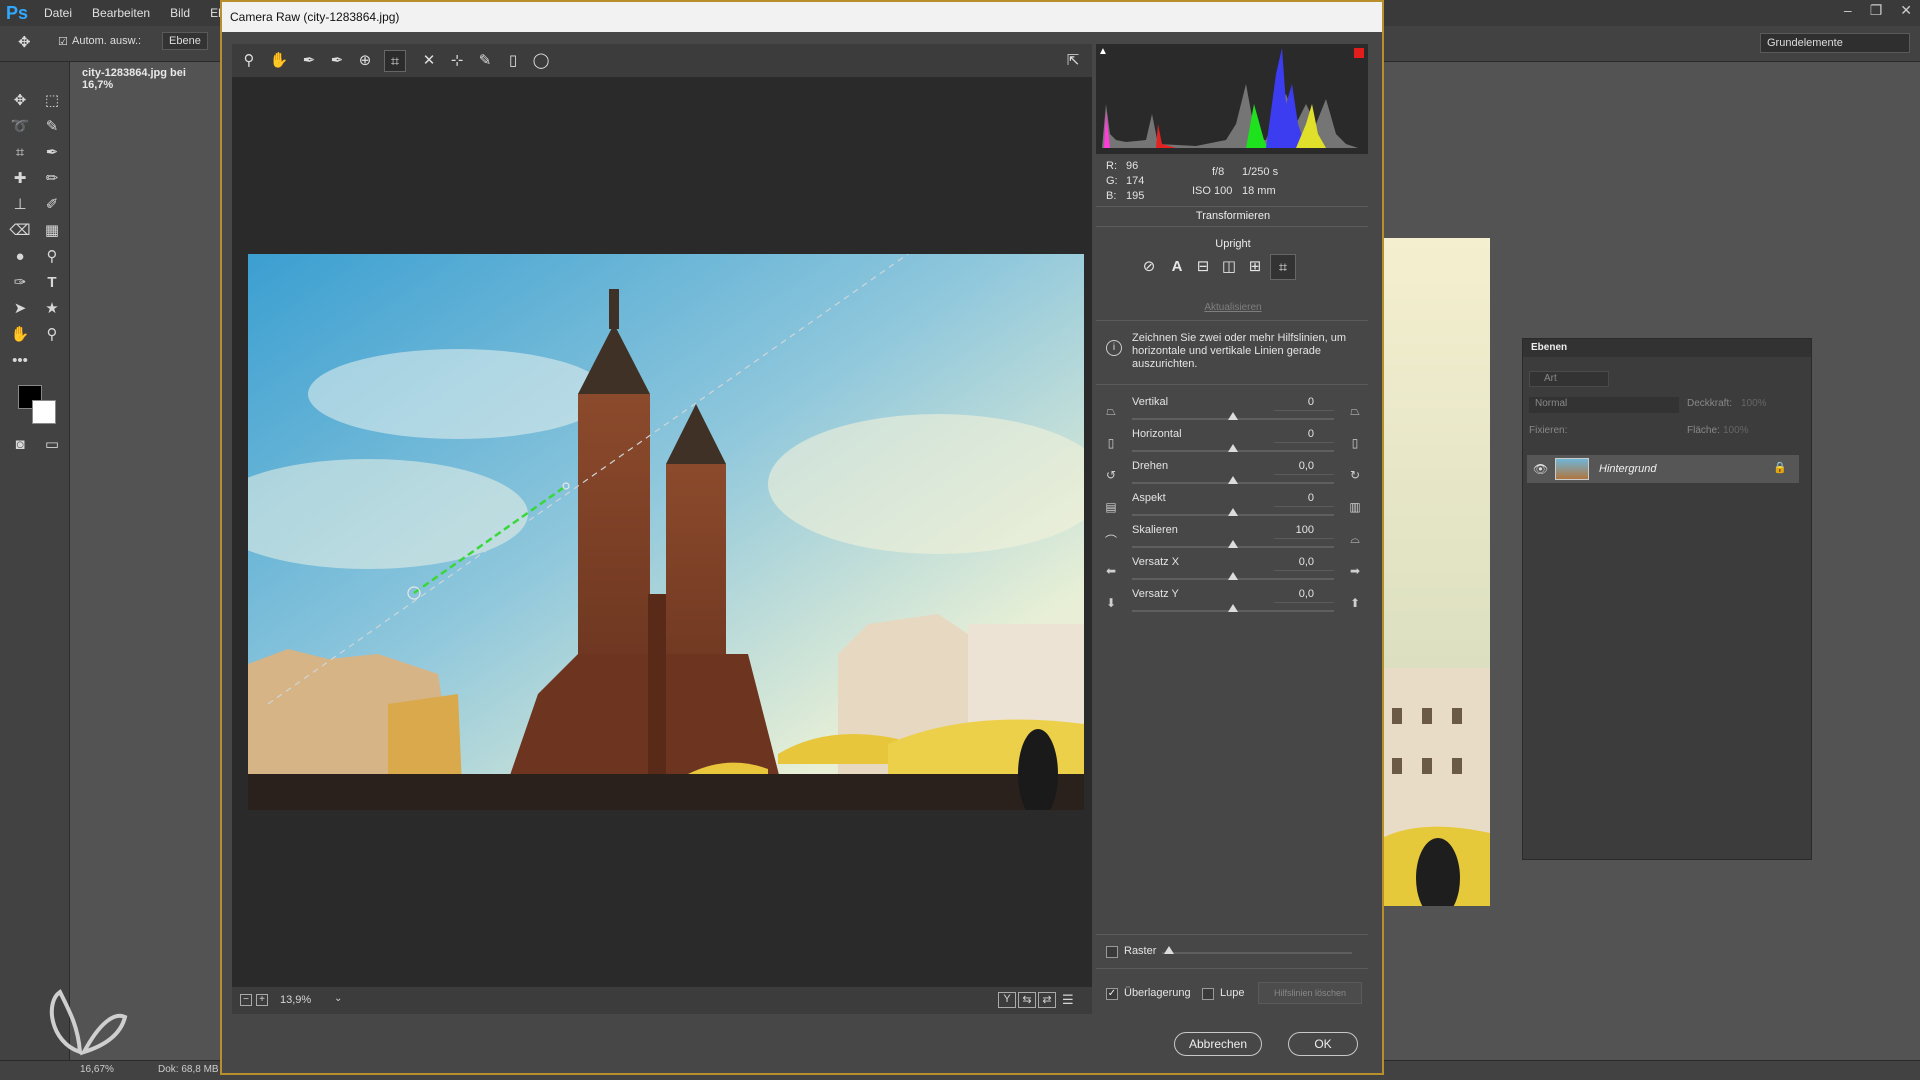 This screenshot has width=1920, height=1080. I want to click on slider-value: 100, so click(1294, 530).